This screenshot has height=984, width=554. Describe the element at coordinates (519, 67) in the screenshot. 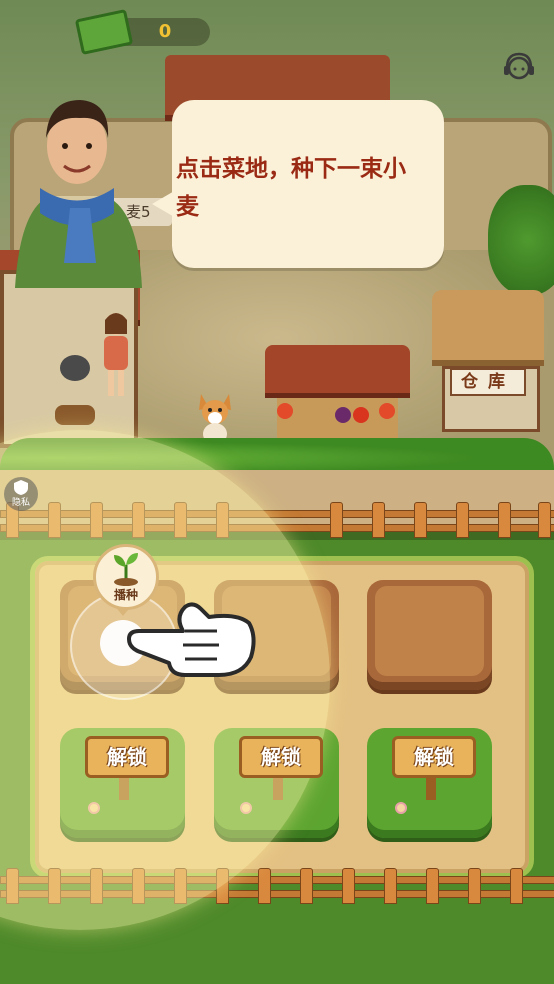

I see `customer-service-icon` at that location.